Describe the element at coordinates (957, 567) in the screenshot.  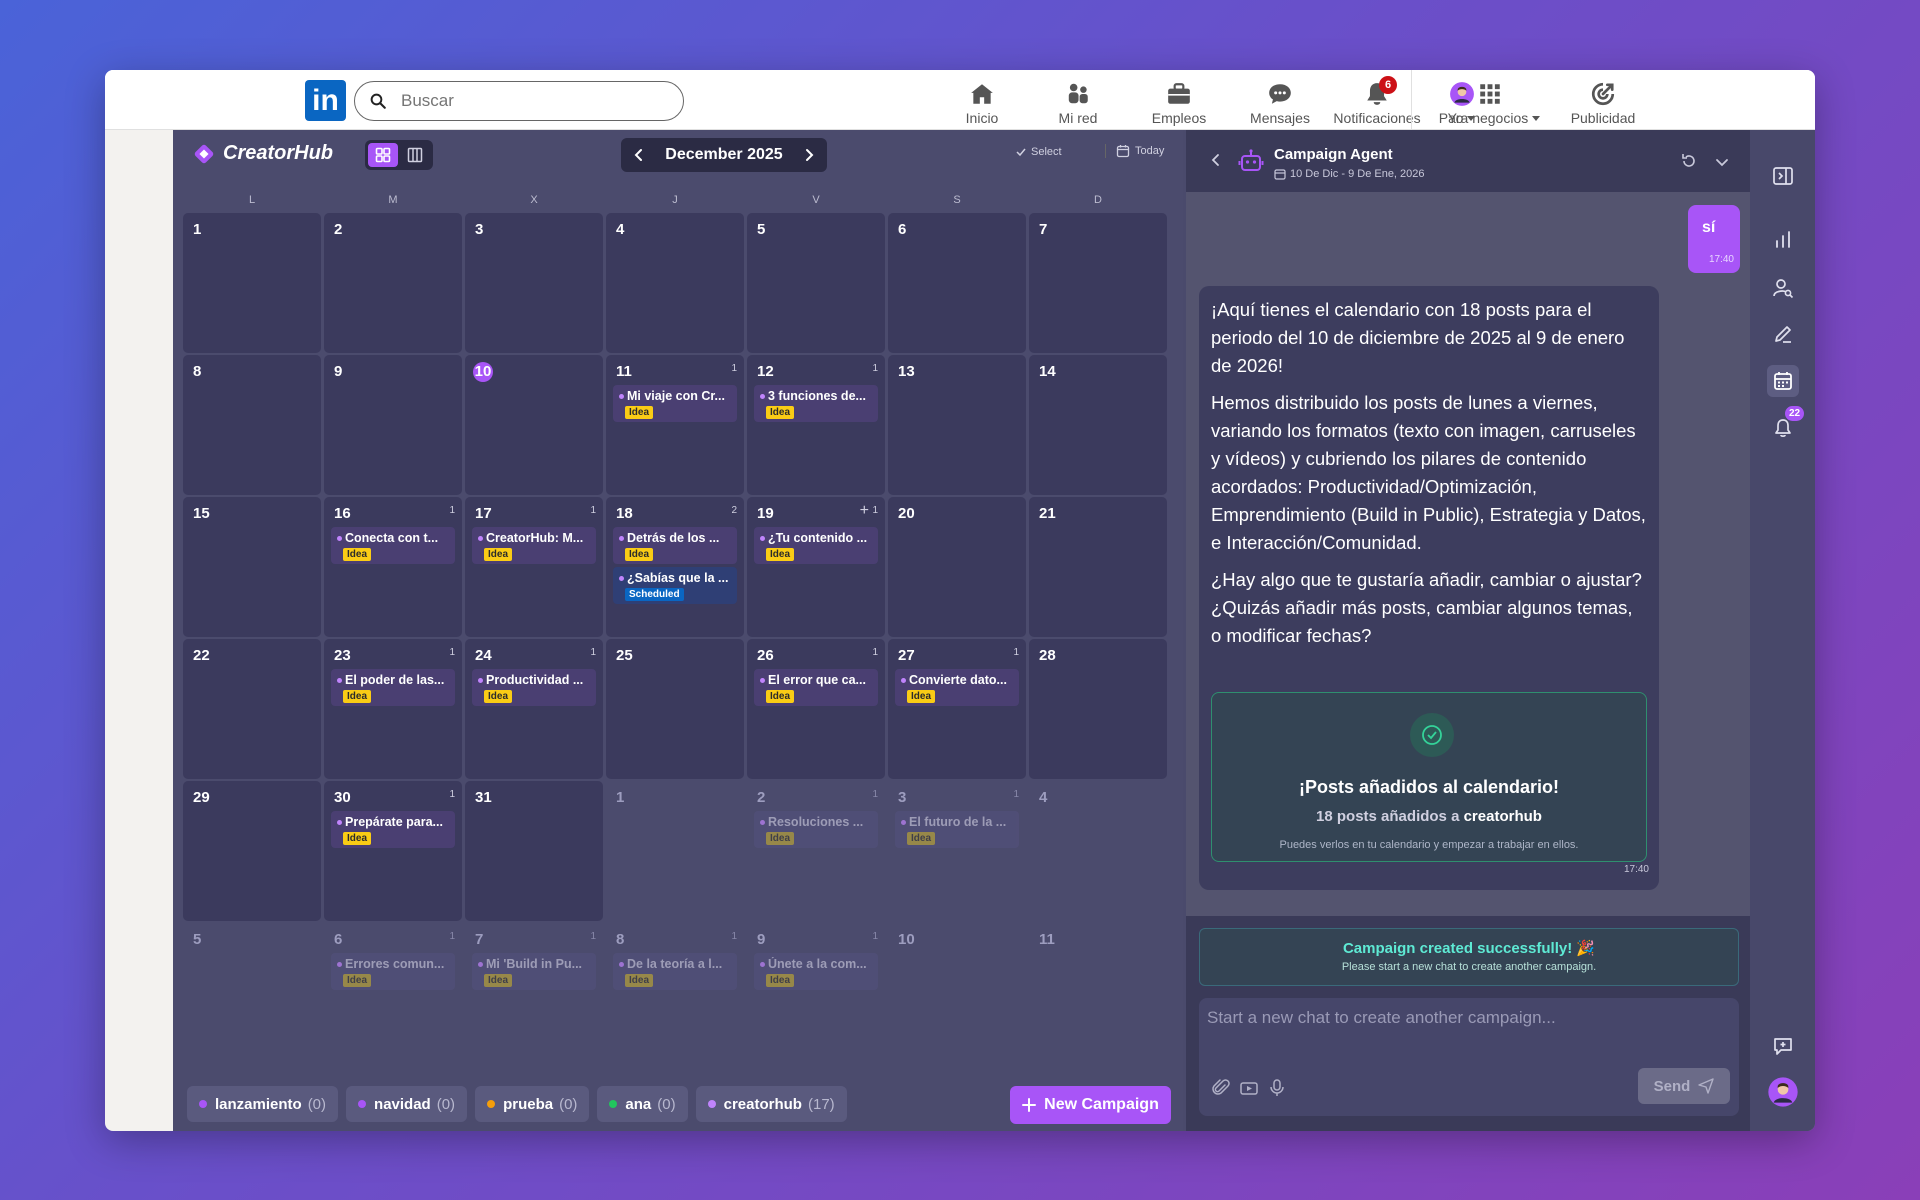
I see `calendar-day-cell: 20` at that location.